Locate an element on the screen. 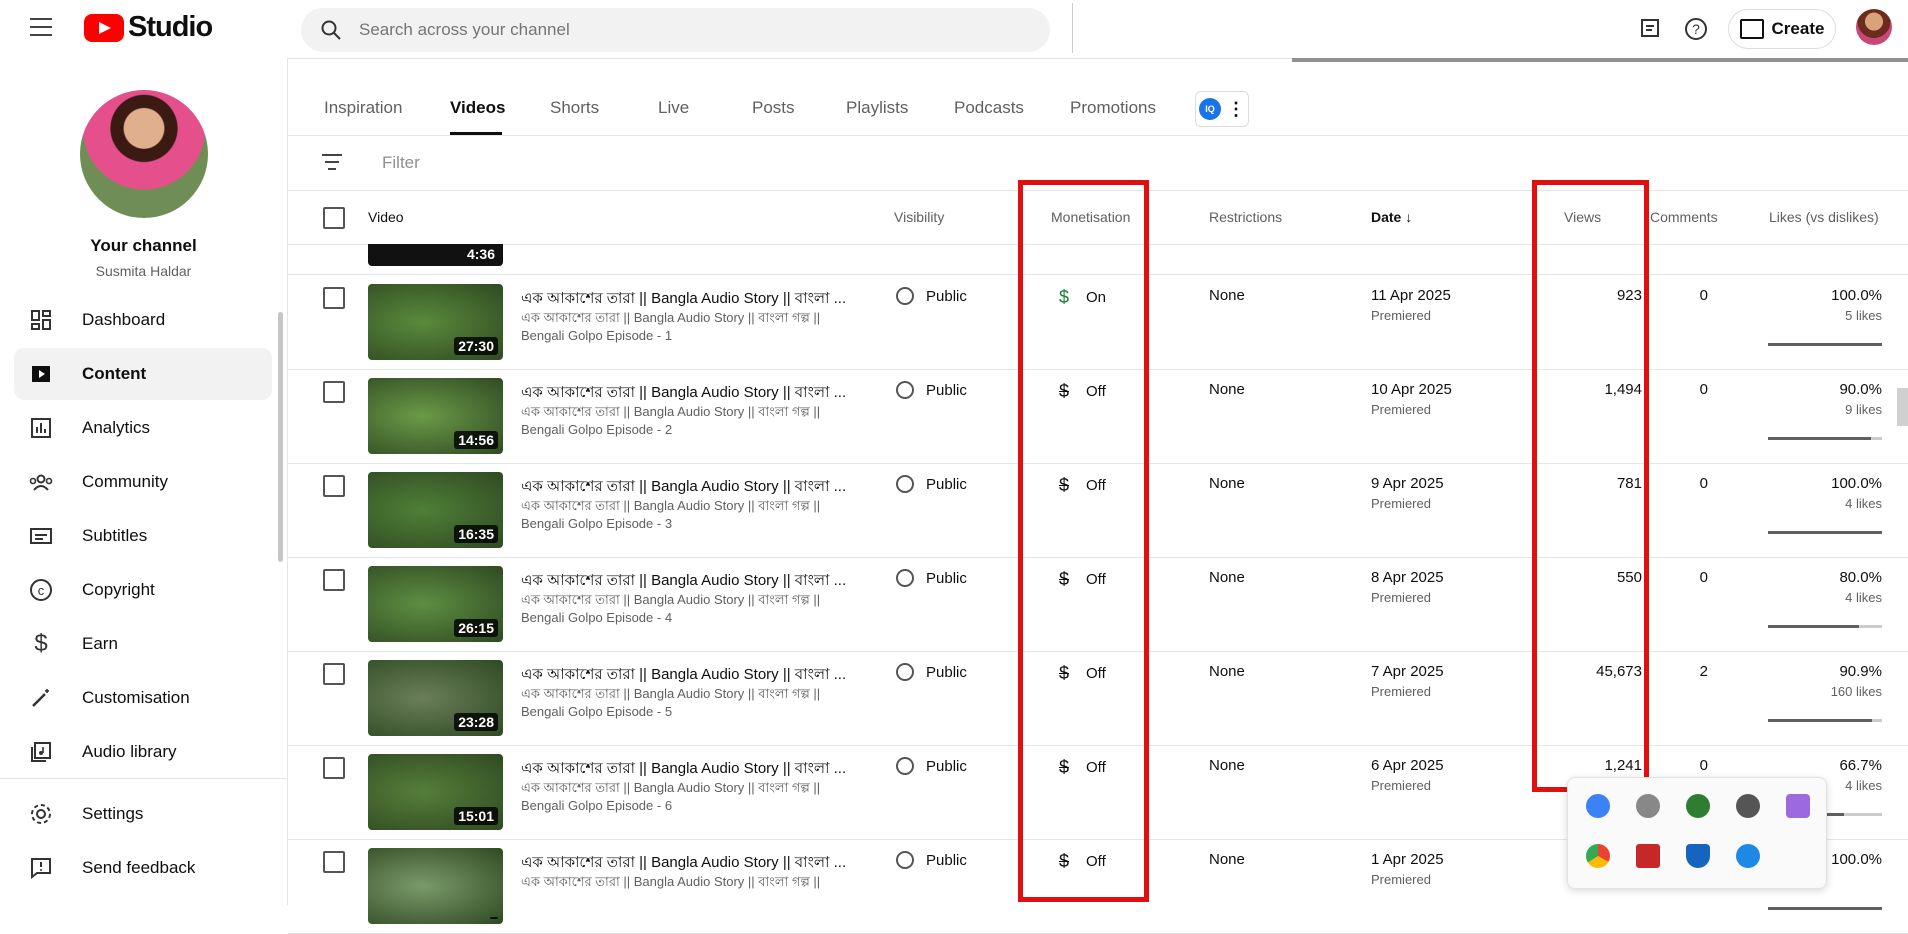 The image size is (1908, 934). video-thumbnail: 27:30 is located at coordinates (435, 322).